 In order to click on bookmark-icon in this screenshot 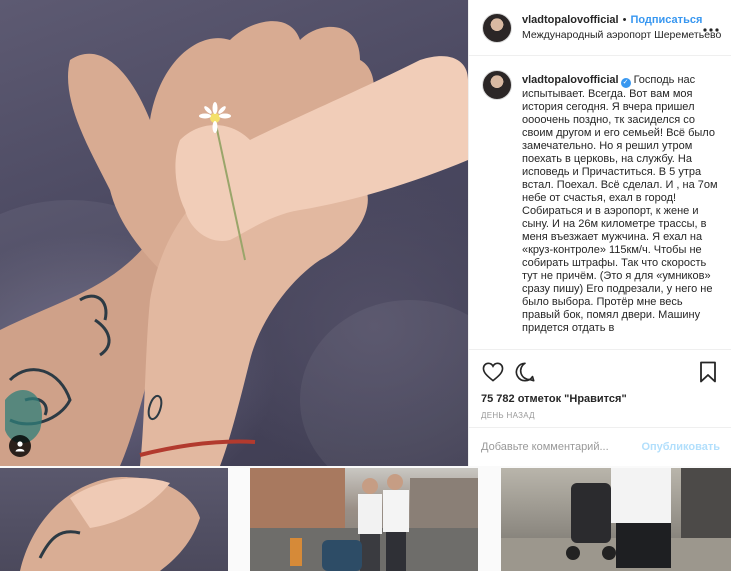, I will do `click(708, 372)`.